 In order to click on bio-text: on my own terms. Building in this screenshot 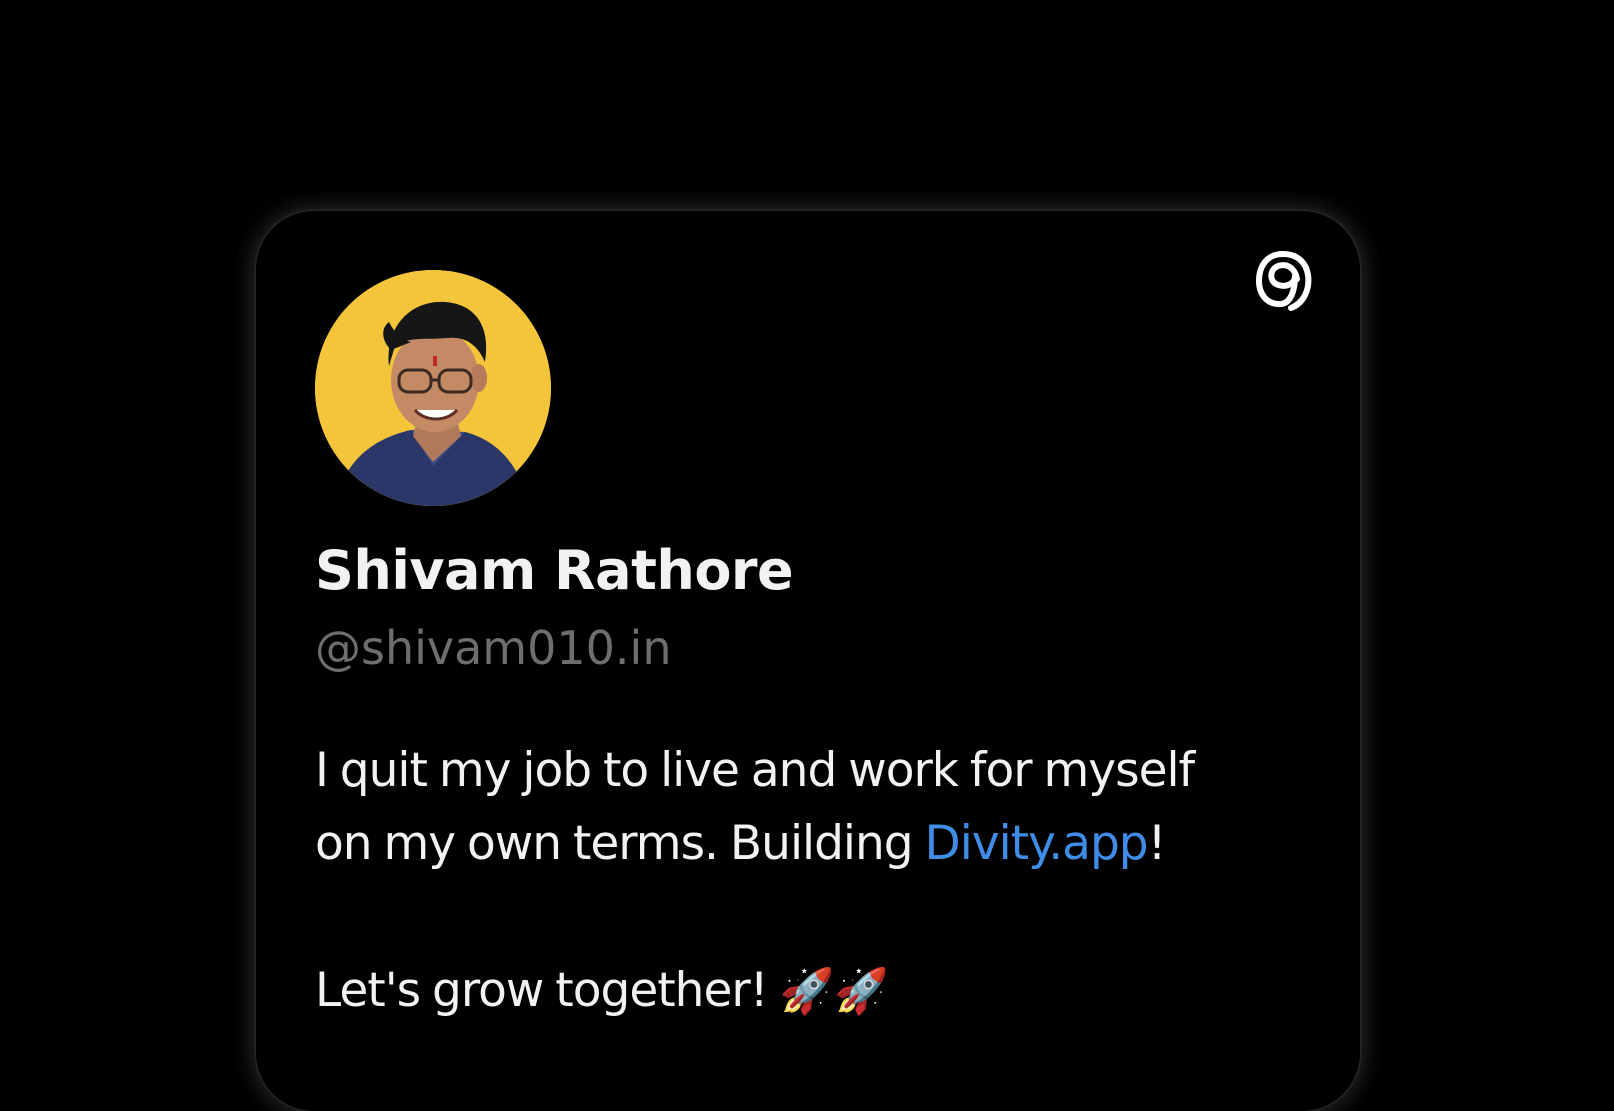, I will do `click(620, 843)`.